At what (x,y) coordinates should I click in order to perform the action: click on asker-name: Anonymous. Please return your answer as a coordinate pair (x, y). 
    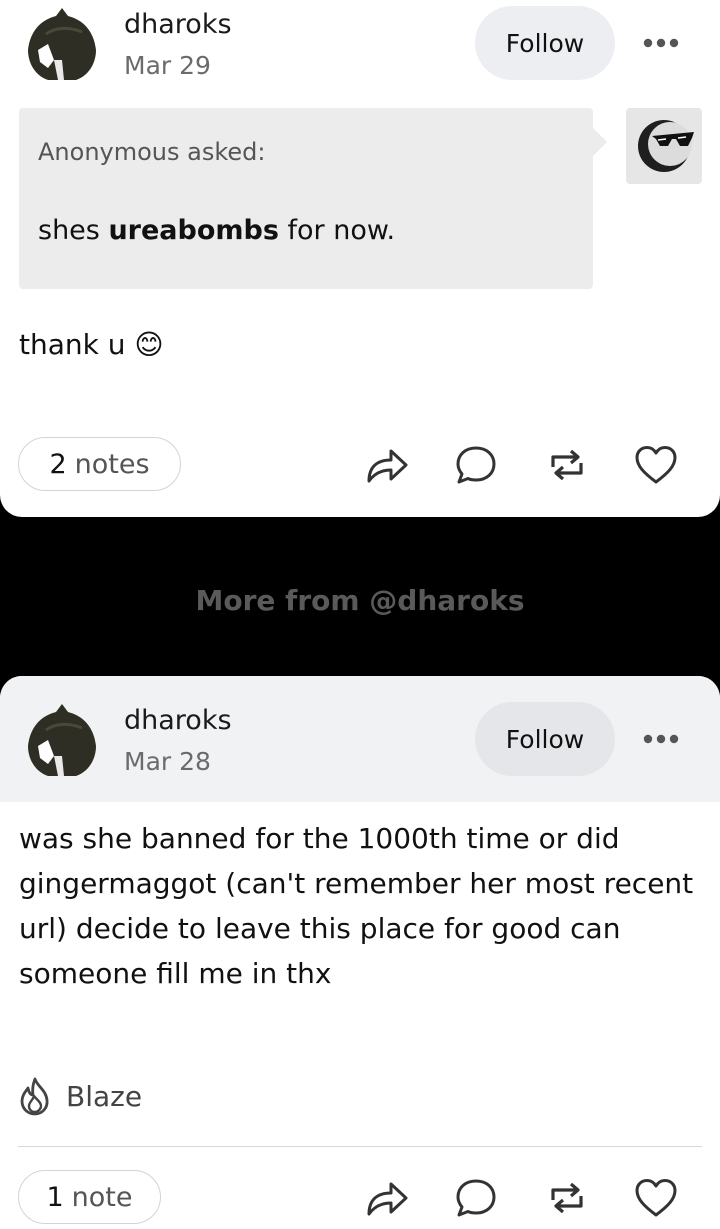
    Looking at the image, I should click on (109, 152).